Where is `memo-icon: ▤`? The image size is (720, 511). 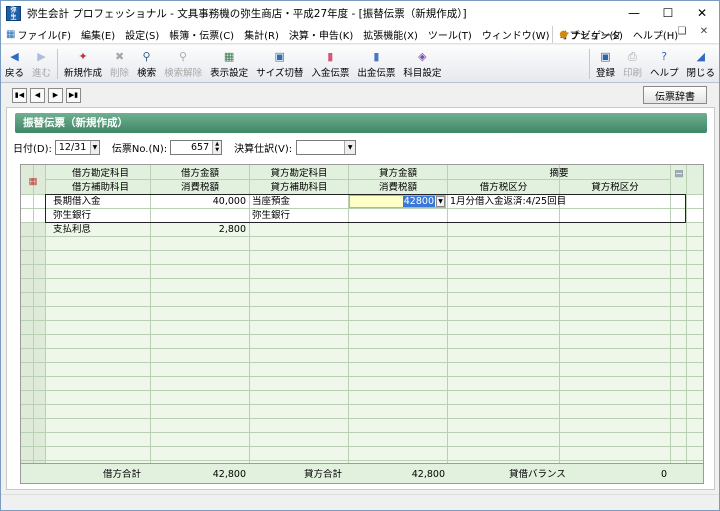
memo-icon: ▤ is located at coordinates (679, 174).